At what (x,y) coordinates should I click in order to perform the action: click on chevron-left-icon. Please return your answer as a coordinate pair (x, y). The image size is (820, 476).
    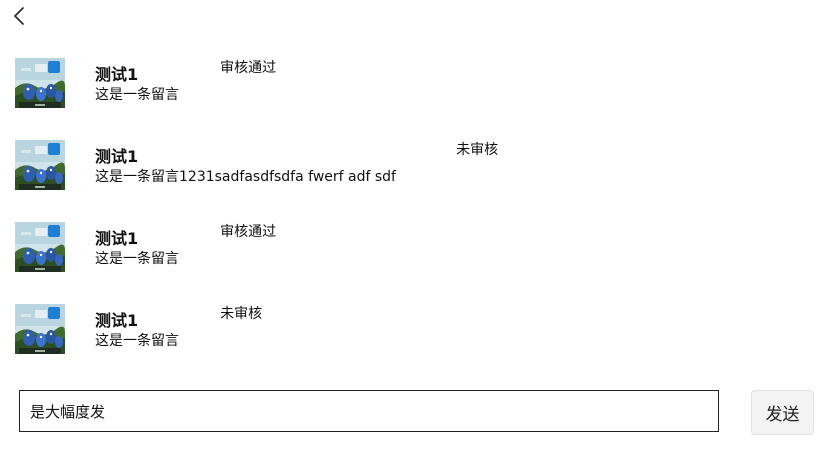
    Looking at the image, I should click on (19, 18).